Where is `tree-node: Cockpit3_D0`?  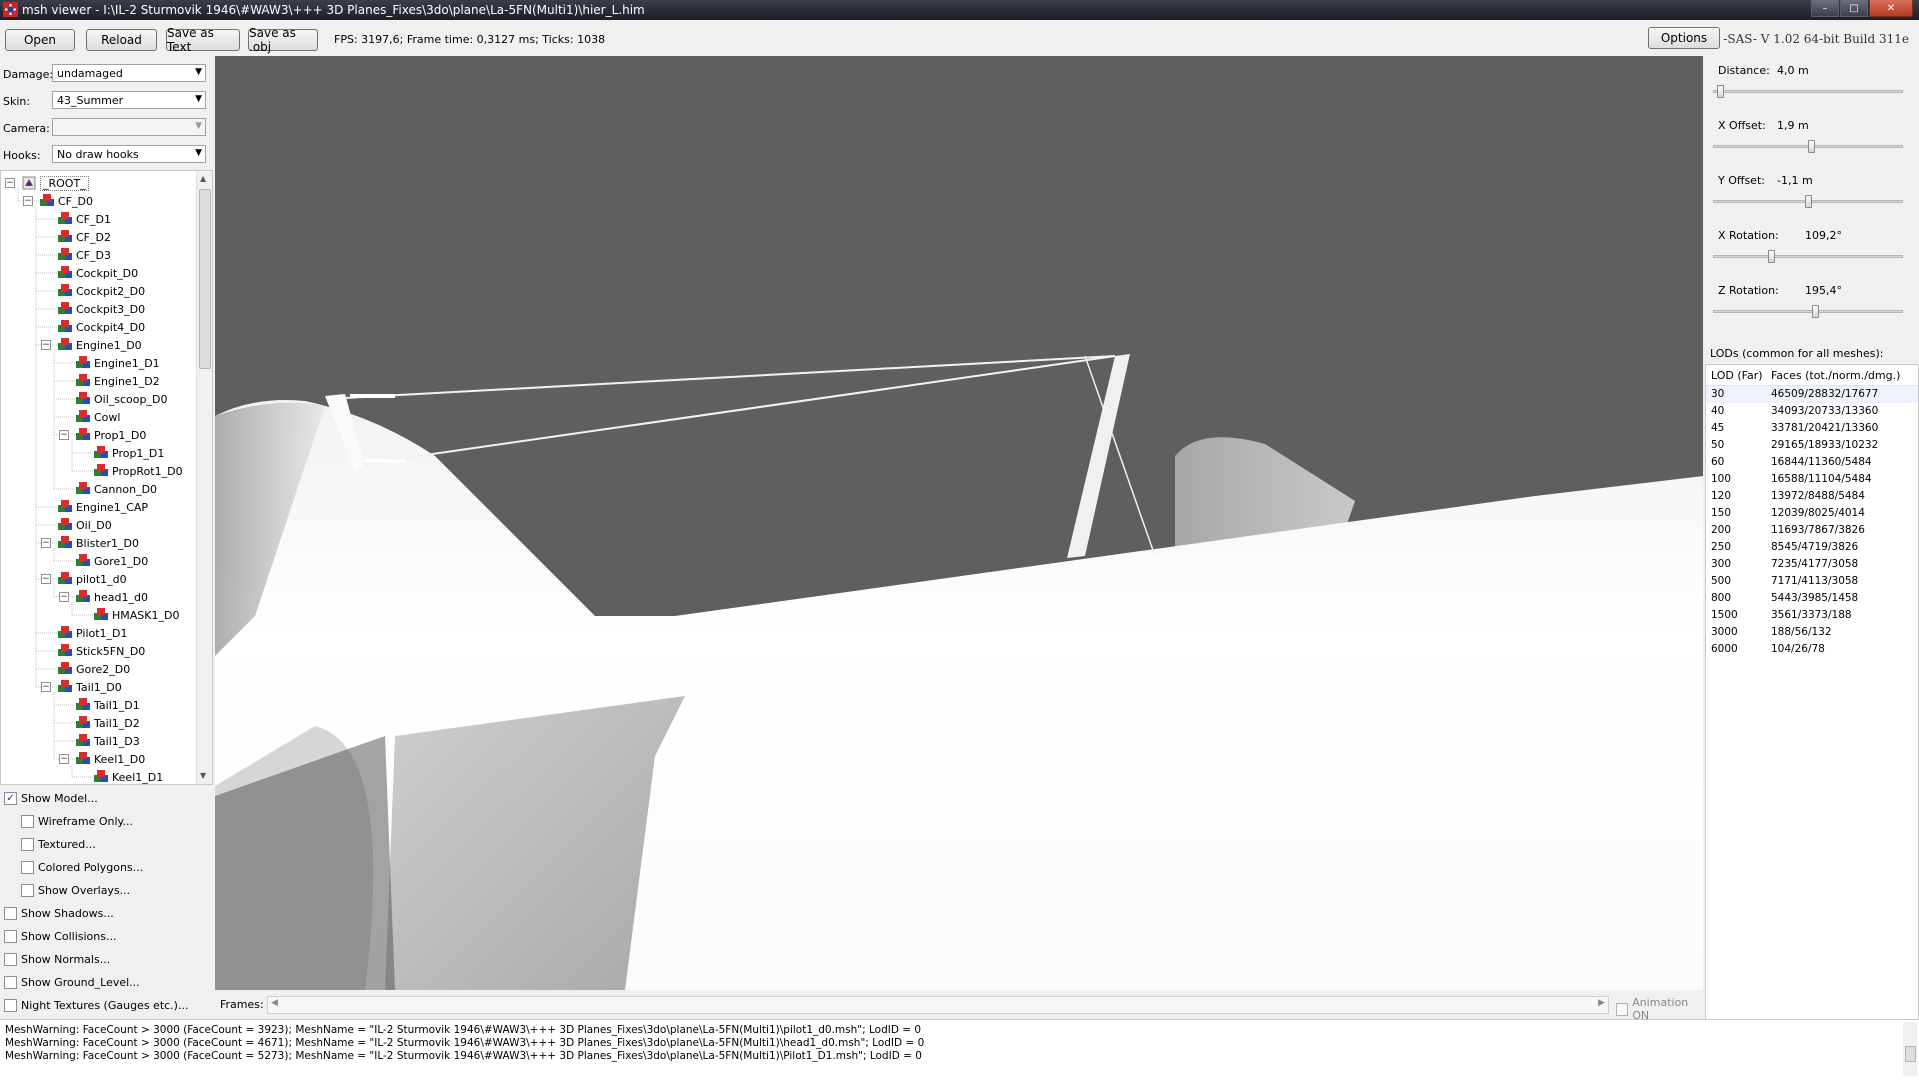 tree-node: Cockpit3_D0 is located at coordinates (101, 309).